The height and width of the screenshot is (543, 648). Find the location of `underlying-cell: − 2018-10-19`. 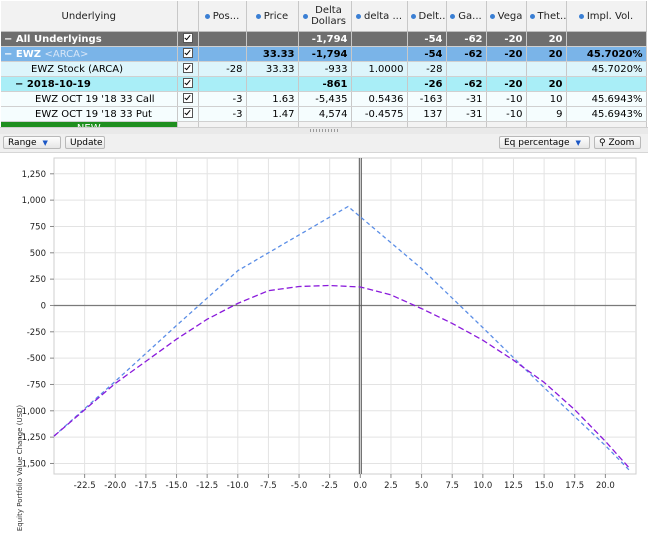

underlying-cell: − 2018-10-19 is located at coordinates (89, 84).